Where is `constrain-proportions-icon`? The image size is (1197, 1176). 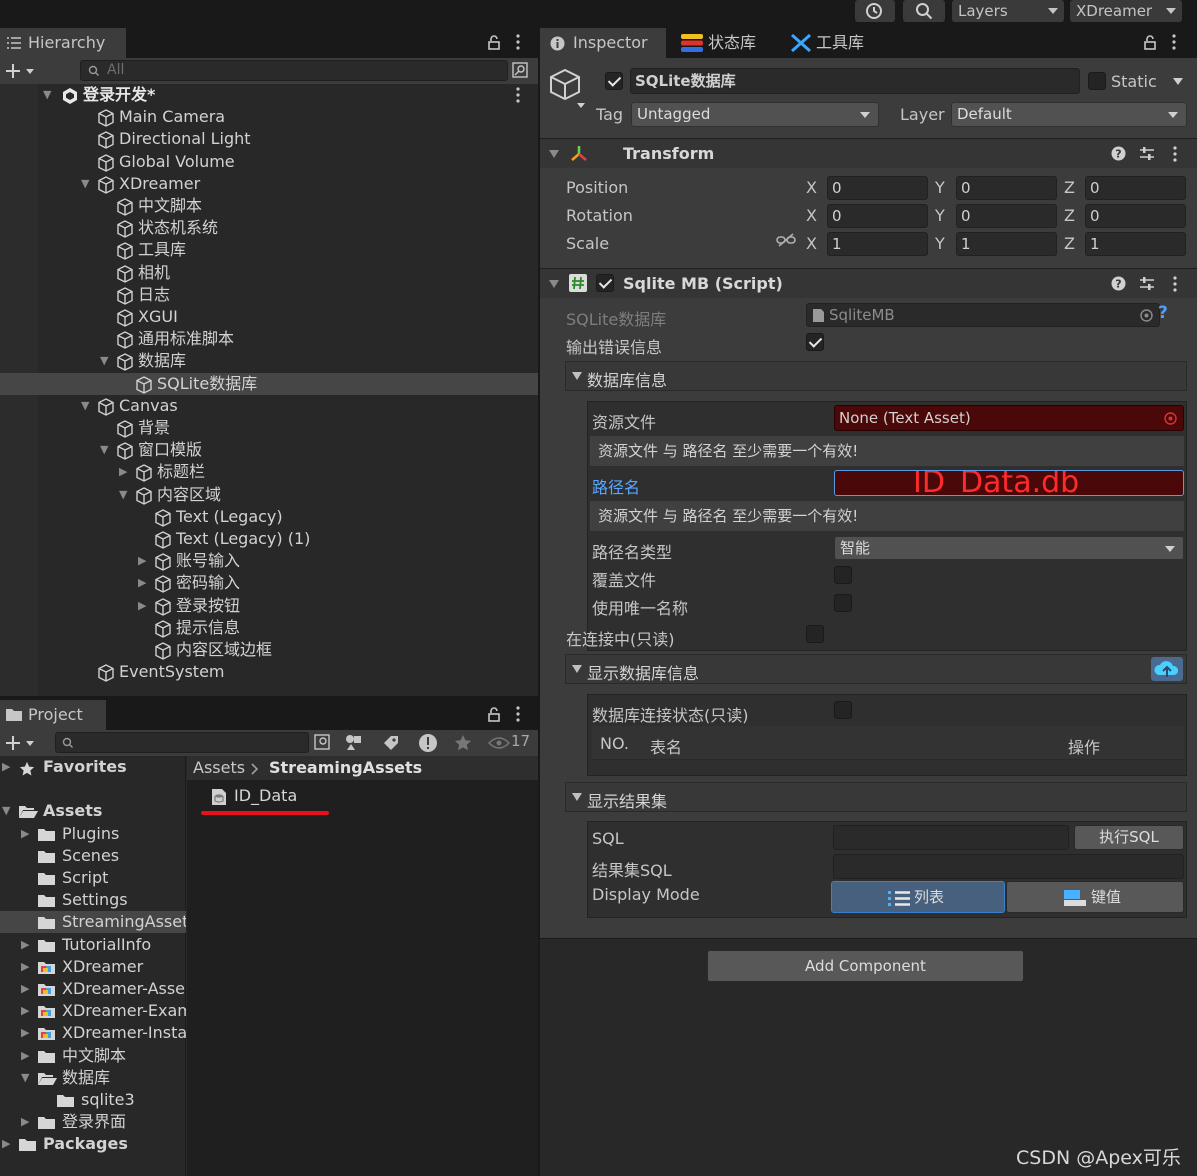
constrain-proportions-icon is located at coordinates (786, 240).